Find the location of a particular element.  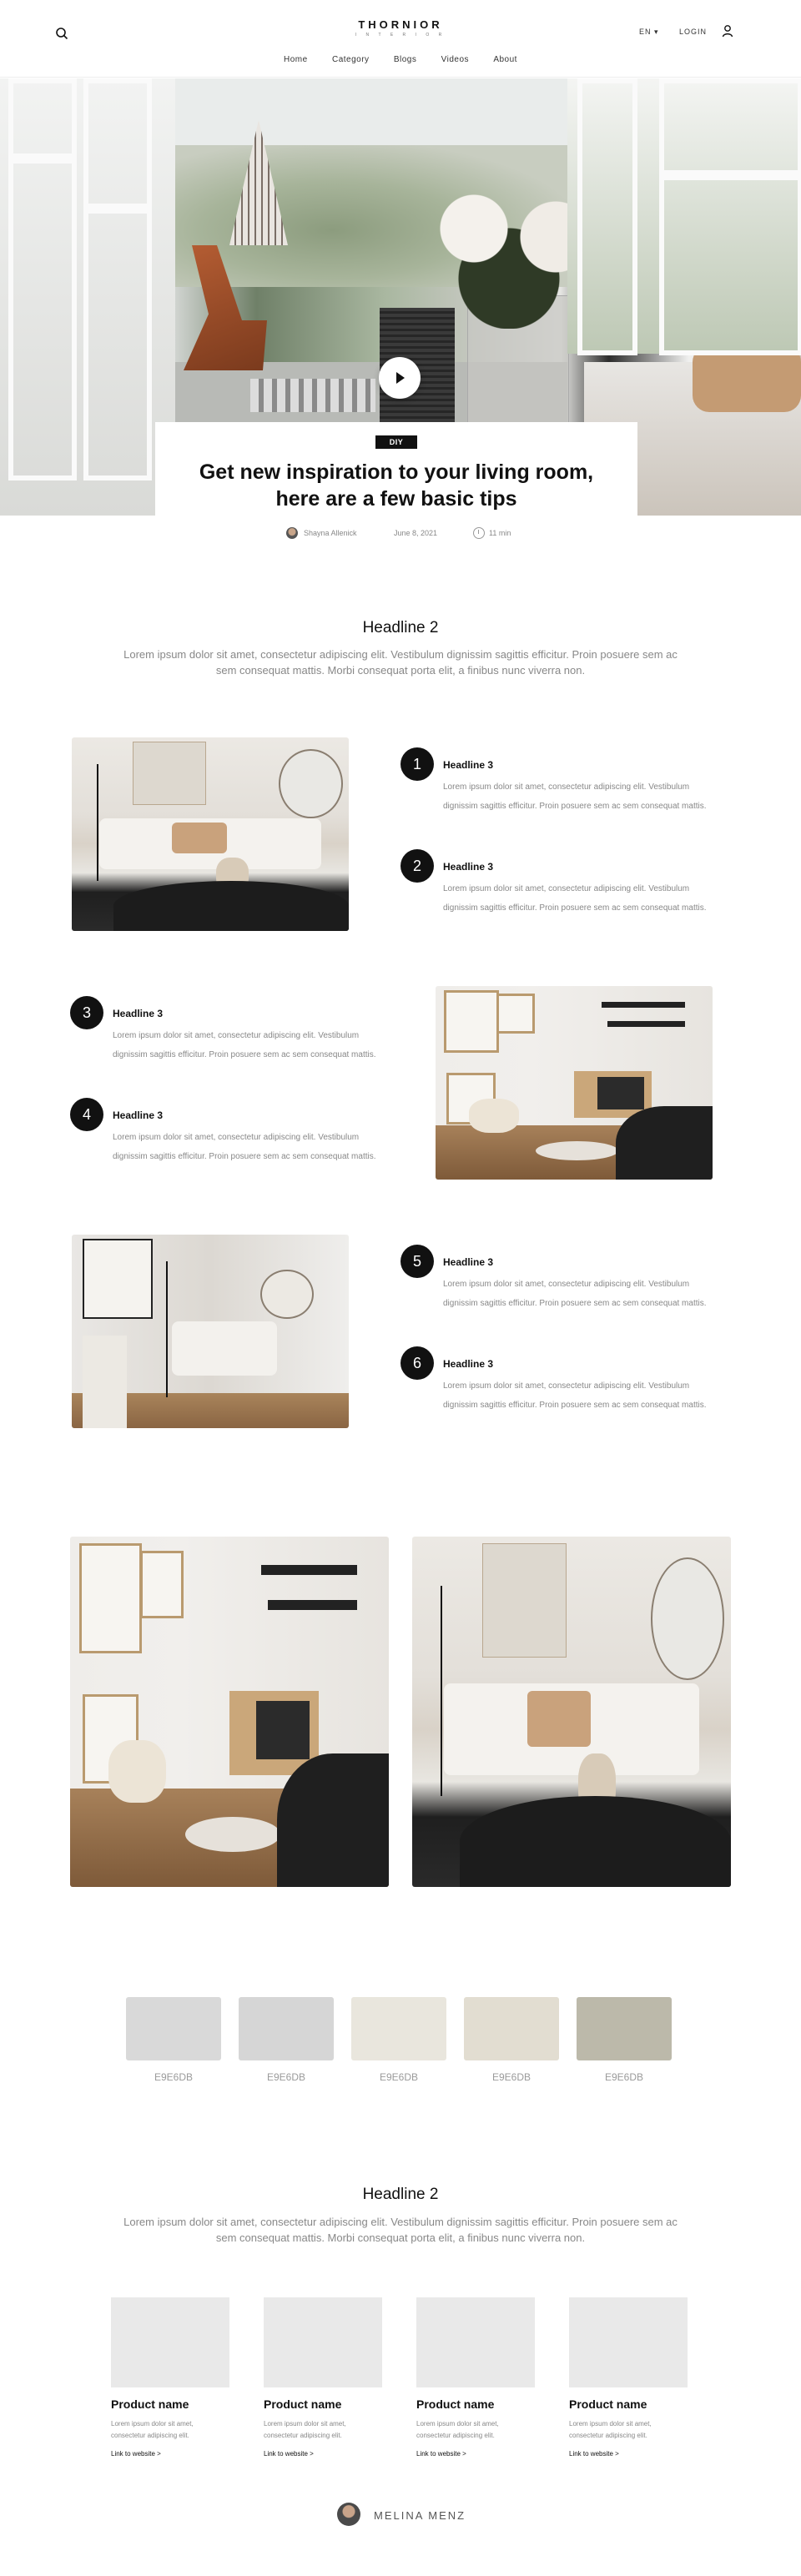

section-headline-2: Headline 2 is located at coordinates (400, 2194).